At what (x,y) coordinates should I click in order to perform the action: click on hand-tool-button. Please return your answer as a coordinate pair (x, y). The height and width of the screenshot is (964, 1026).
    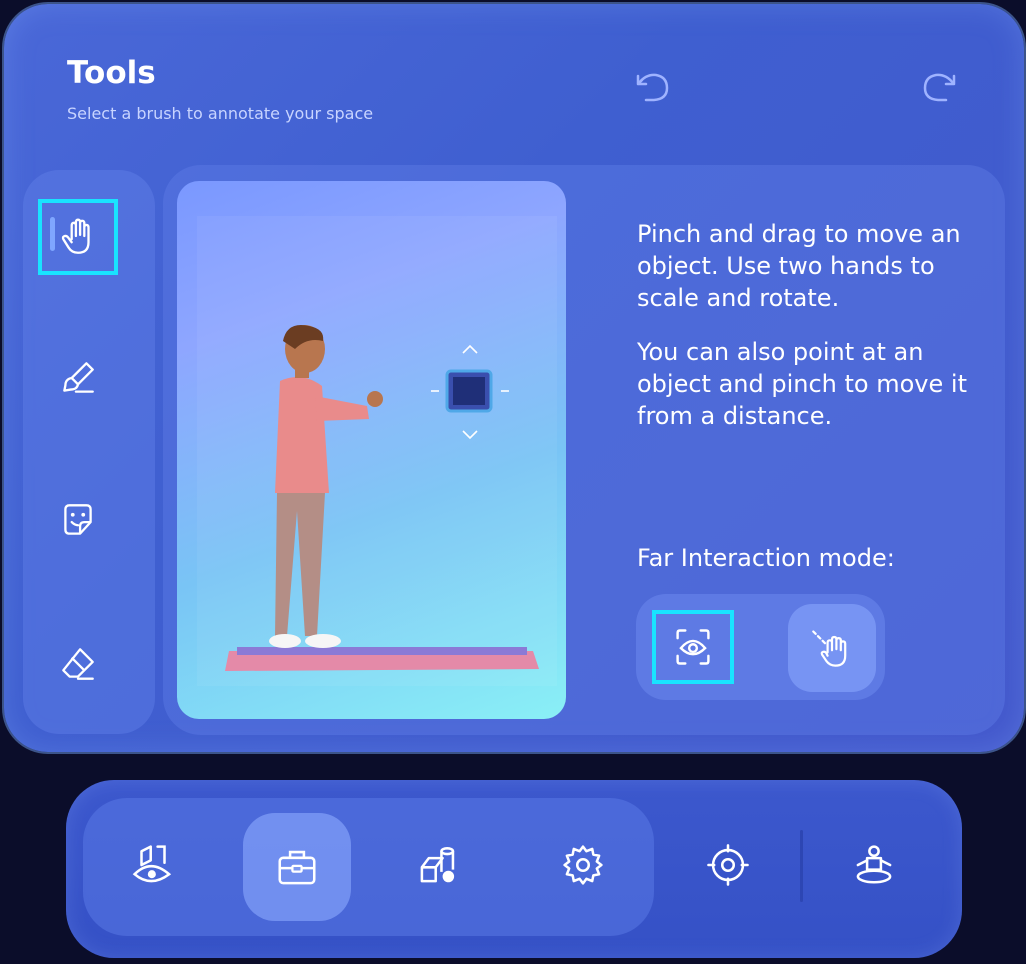
    Looking at the image, I should click on (78, 237).